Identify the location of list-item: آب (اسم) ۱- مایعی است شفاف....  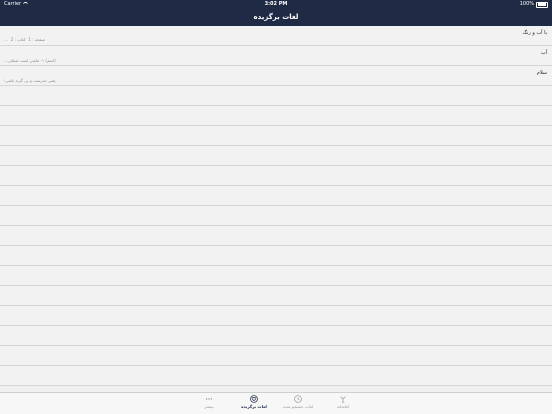
(276, 56).